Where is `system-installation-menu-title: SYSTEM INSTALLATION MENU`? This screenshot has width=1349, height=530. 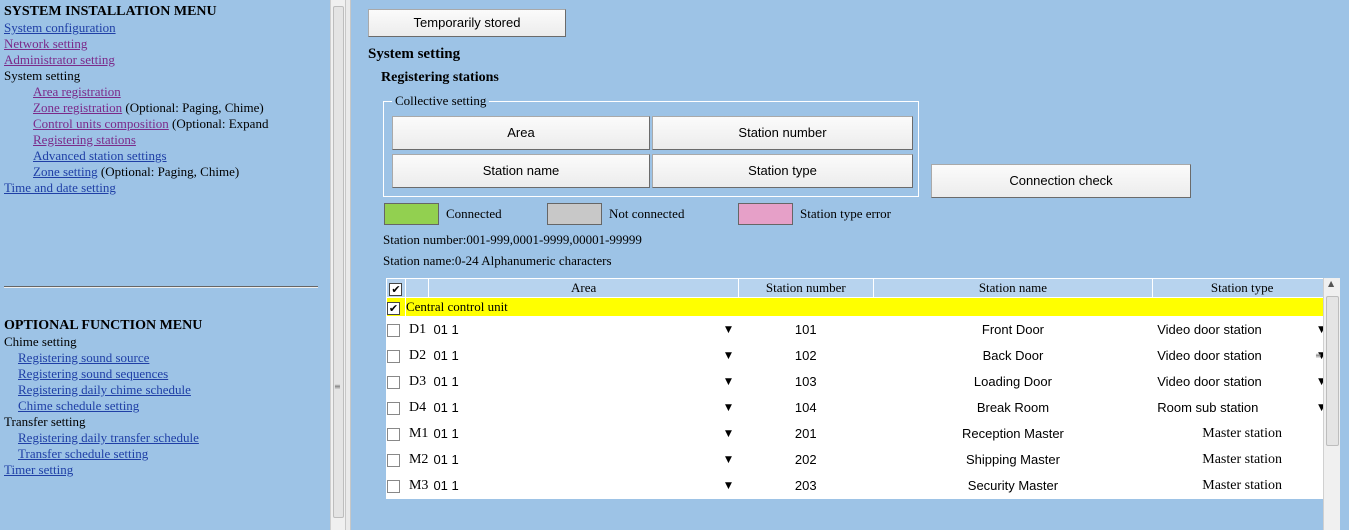 system-installation-menu-title: SYSTEM INSTALLATION MENU is located at coordinates (110, 11).